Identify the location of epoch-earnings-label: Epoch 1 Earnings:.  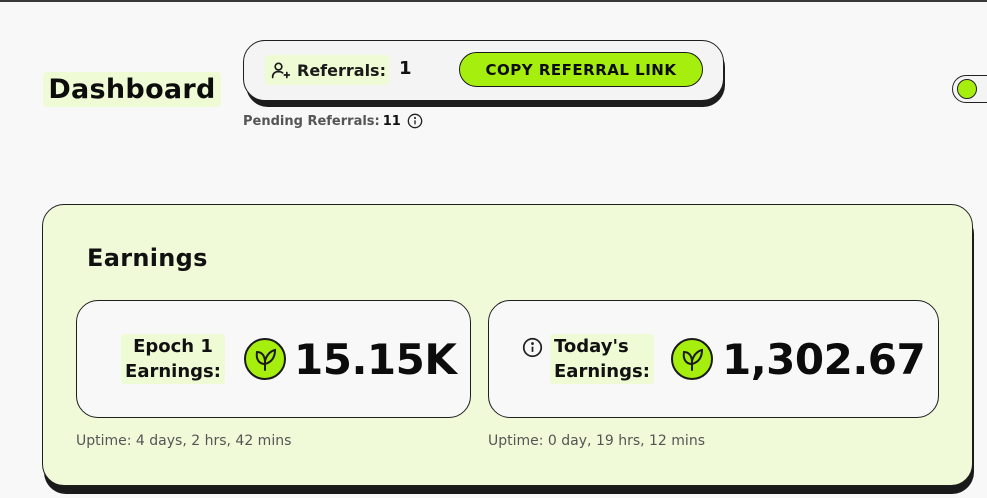
(173, 359).